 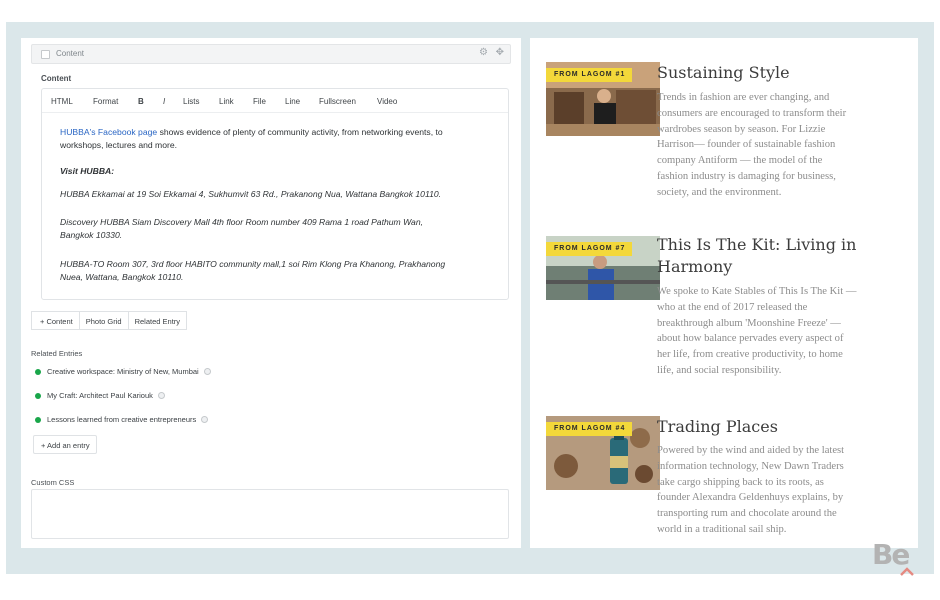 I want to click on field-title: Content, so click(x=70, y=53).